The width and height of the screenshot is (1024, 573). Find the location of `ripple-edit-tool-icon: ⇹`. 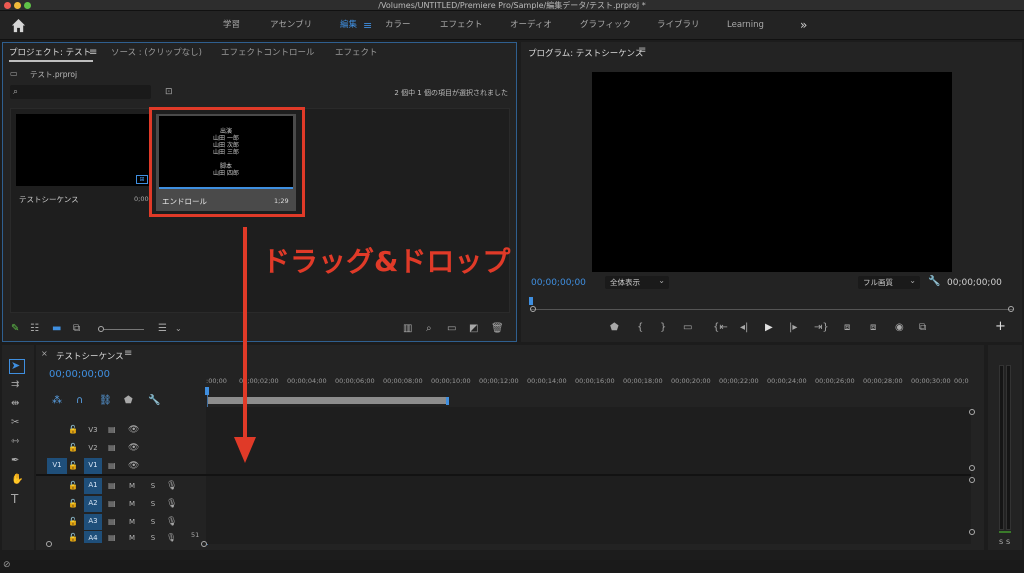

ripple-edit-tool-icon: ⇹ is located at coordinates (15, 404).